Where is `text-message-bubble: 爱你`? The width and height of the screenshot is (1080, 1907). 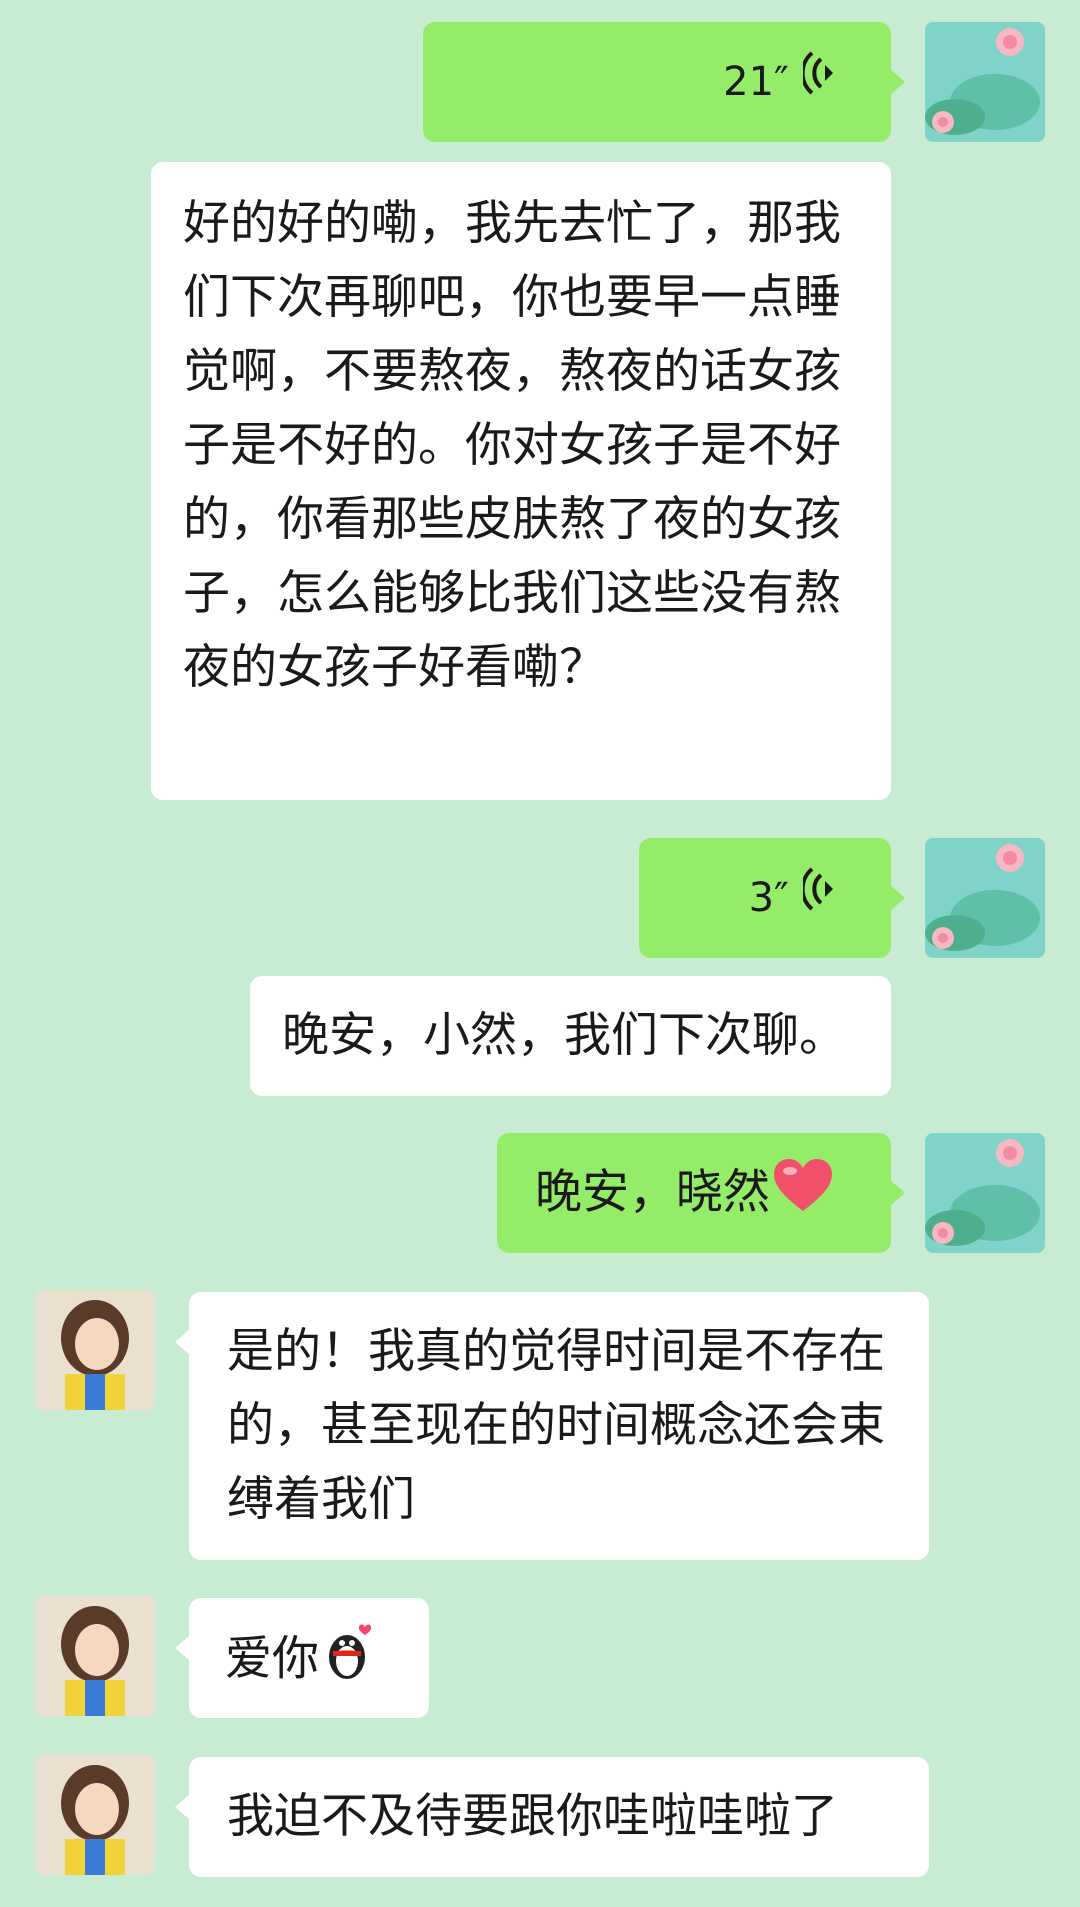
text-message-bubble: 爱你 is located at coordinates (309, 1658).